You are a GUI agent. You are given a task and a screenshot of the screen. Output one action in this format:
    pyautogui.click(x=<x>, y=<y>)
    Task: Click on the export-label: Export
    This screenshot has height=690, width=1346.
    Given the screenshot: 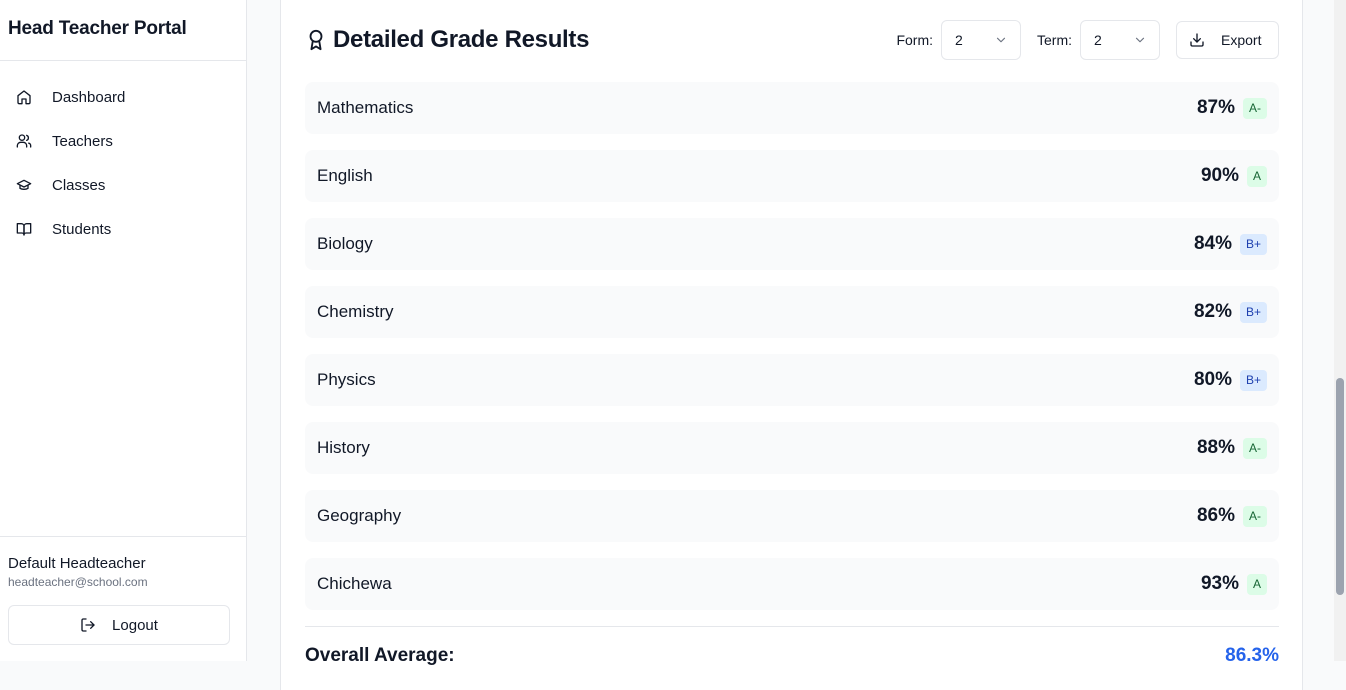 What is the action you would take?
    pyautogui.click(x=1241, y=40)
    